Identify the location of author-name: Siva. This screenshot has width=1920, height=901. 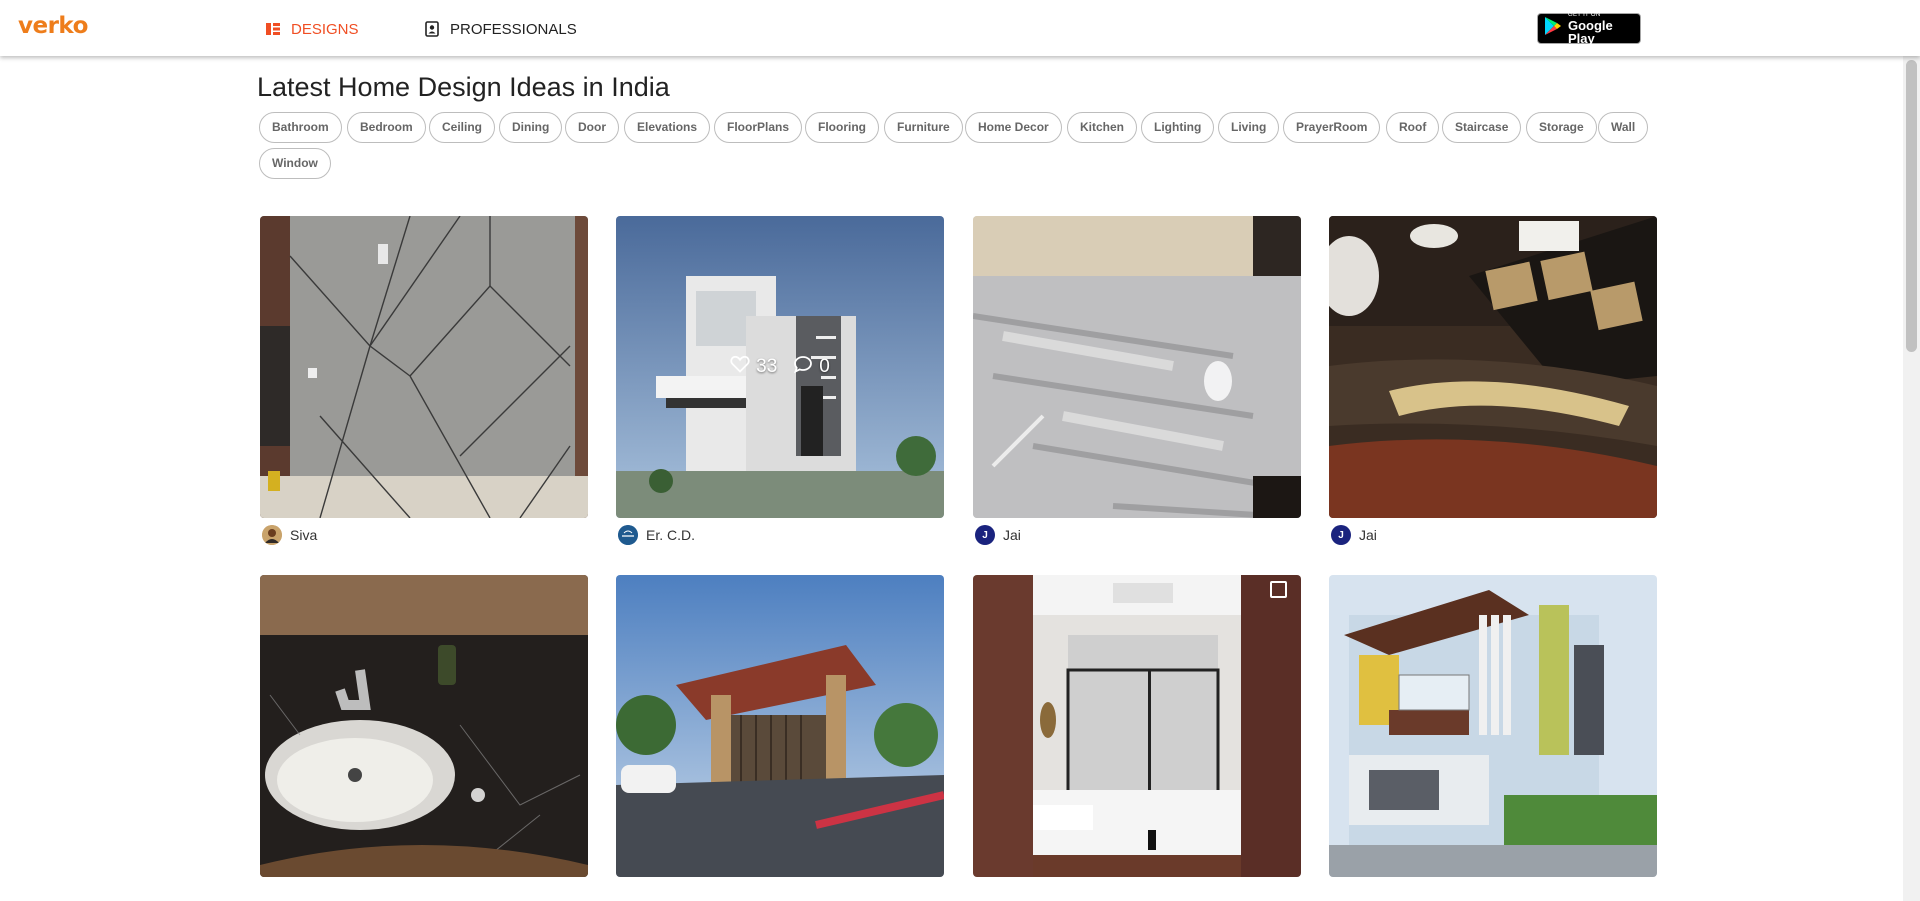
(304, 535).